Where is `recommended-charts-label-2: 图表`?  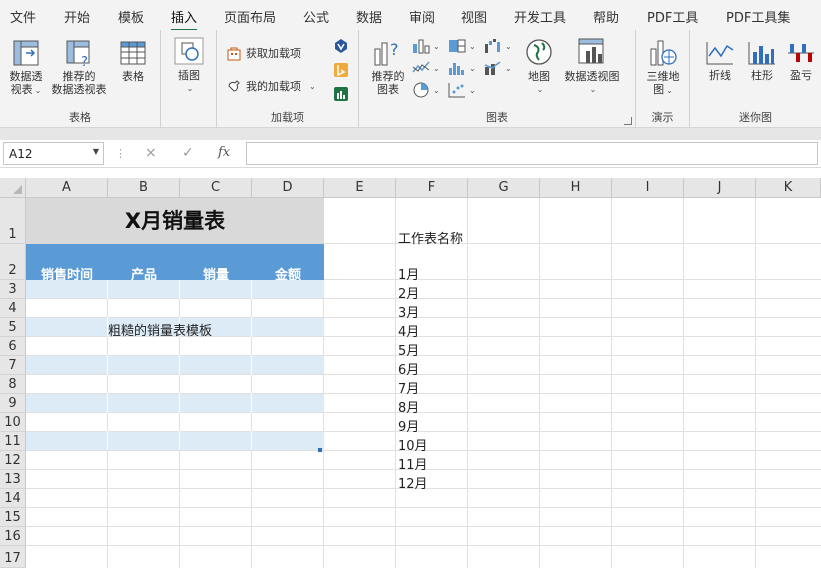 recommended-charts-label-2: 图表 is located at coordinates (388, 89).